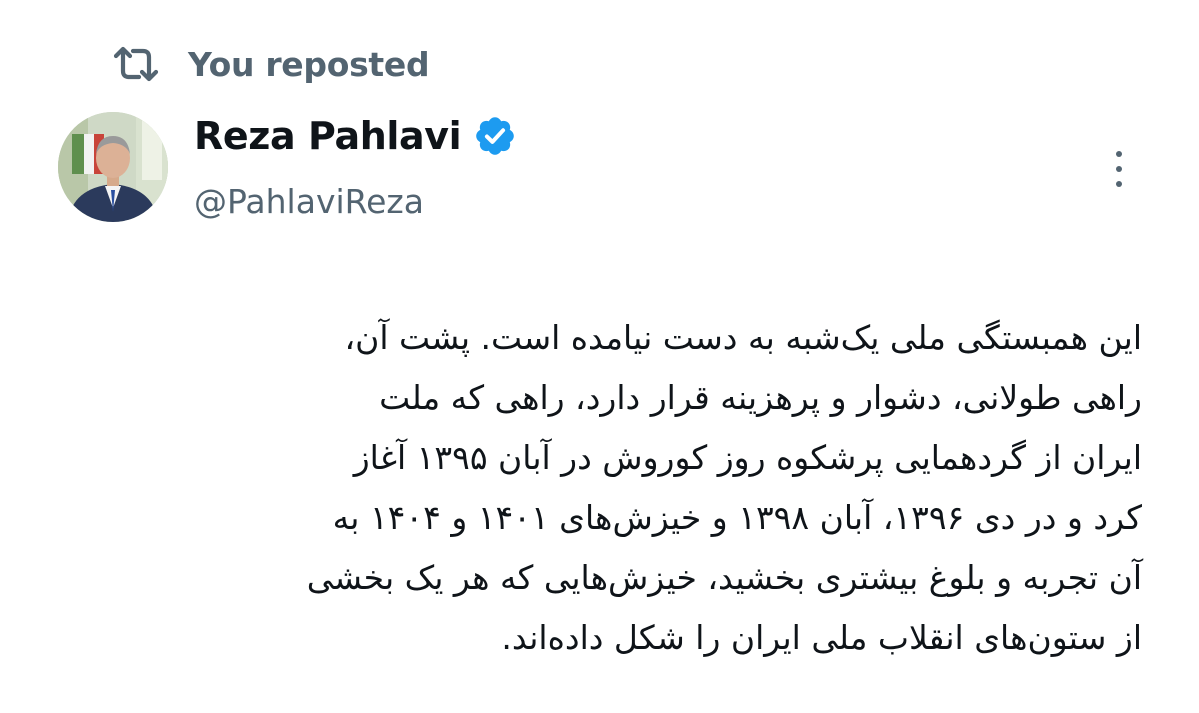 The width and height of the screenshot is (1199, 713). Describe the element at coordinates (309, 201) in the screenshot. I see `author-handle: @PahlaviReza` at that location.